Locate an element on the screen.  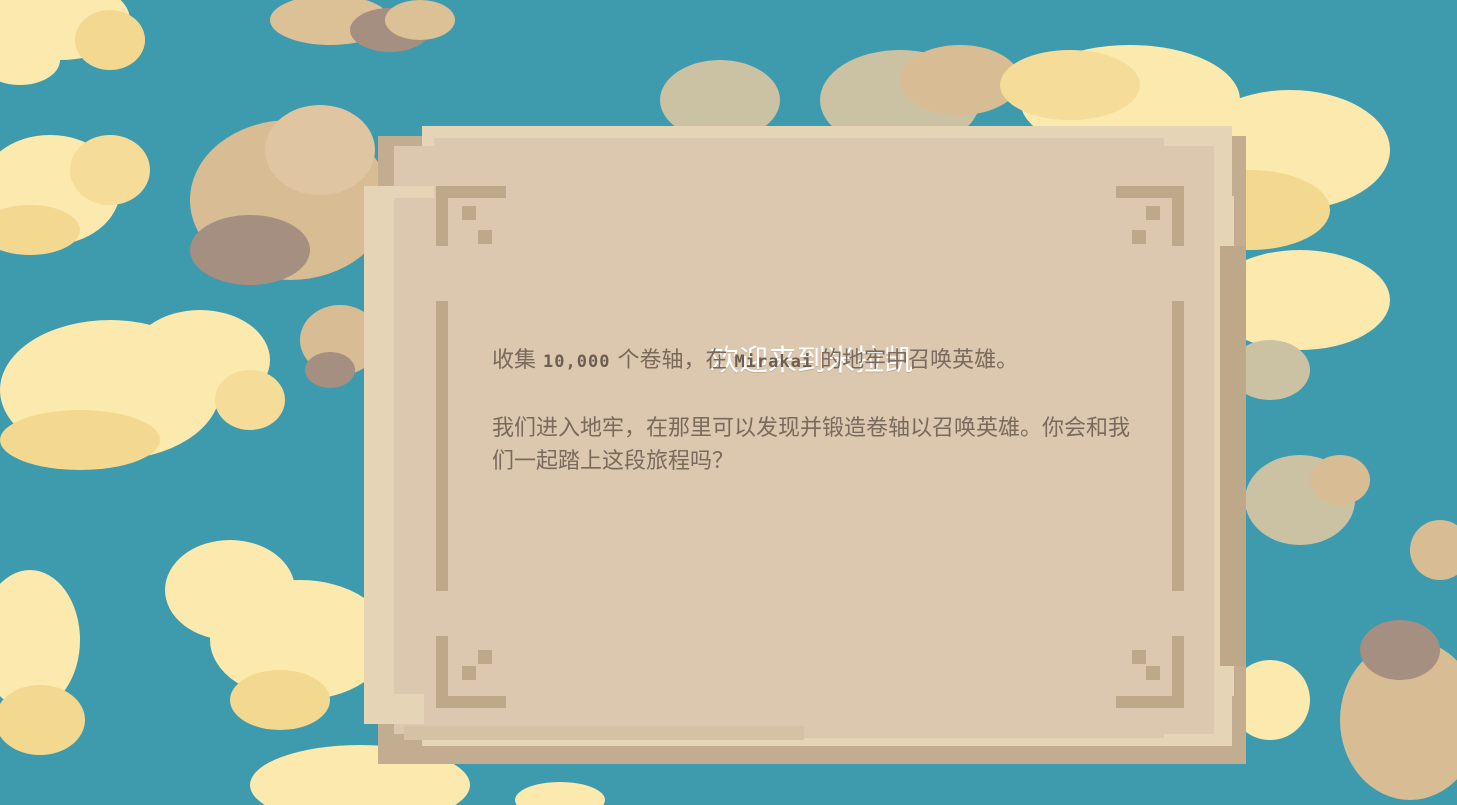
intro-paragraph: 收集 10,000 个卷轴，在 Mirakai 的地牢中召唤英雄。 is located at coordinates (812, 361).